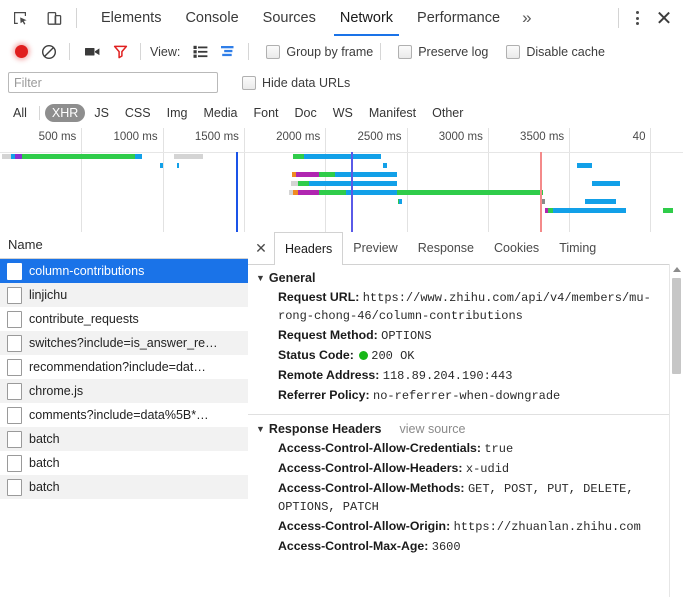 Image resolution: width=683 pixels, height=597 pixels. Describe the element at coordinates (124, 295) in the screenshot. I see `request-row: linjichu` at that location.